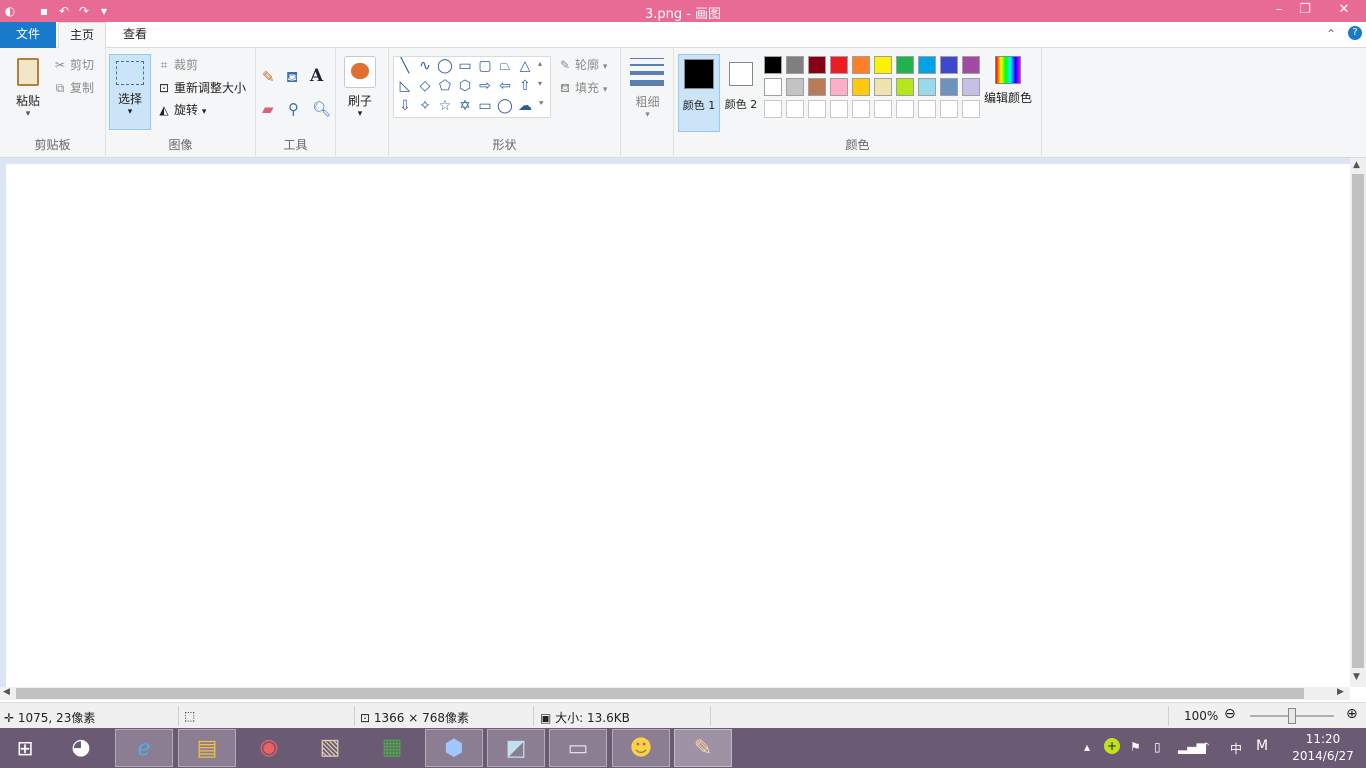 This screenshot has width=1366, height=768. What do you see at coordinates (268, 109) in the screenshot?
I see `eraser-icon: ▰` at bounding box center [268, 109].